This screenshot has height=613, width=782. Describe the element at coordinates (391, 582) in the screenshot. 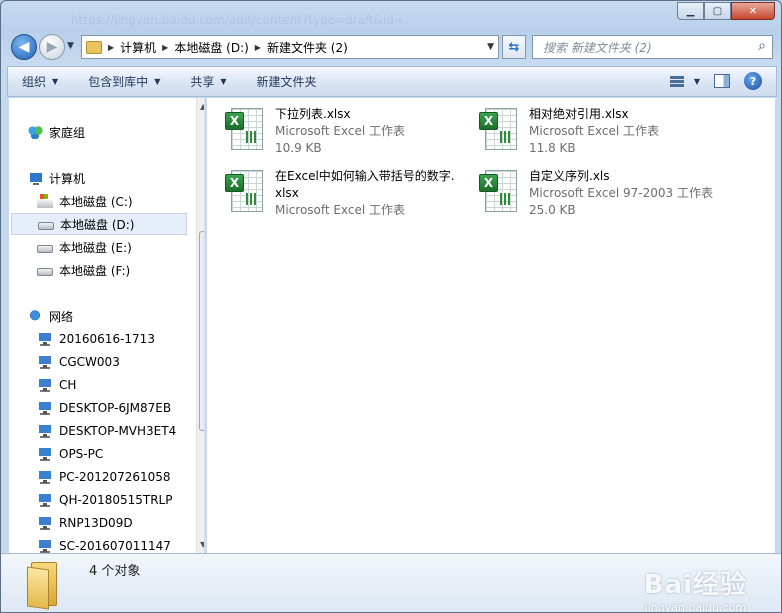

I see `details-pane: 4 个对象 Bai经验 jingyan.baidu.com` at that location.